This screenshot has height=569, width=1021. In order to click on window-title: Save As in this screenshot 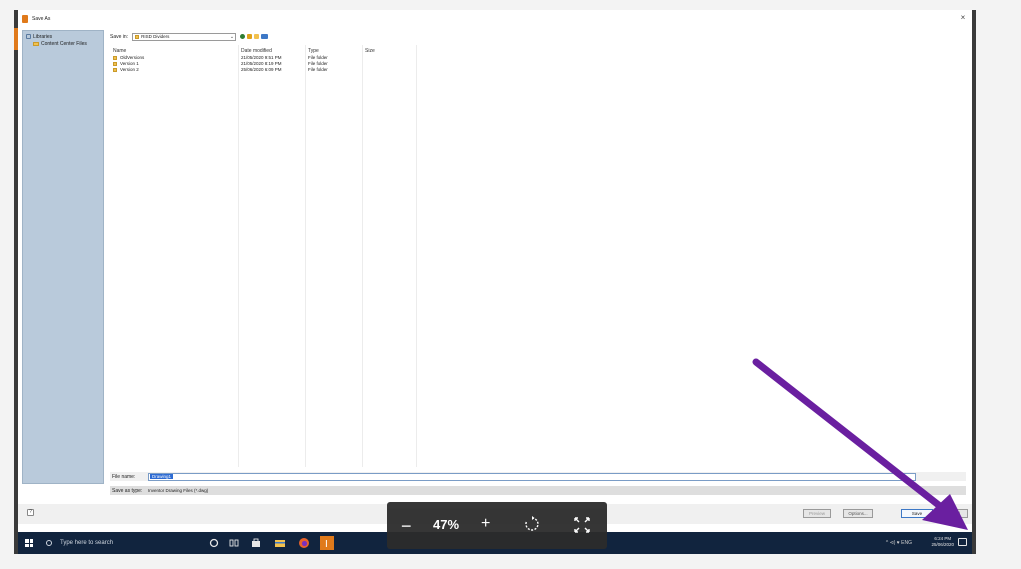, I will do `click(41, 18)`.